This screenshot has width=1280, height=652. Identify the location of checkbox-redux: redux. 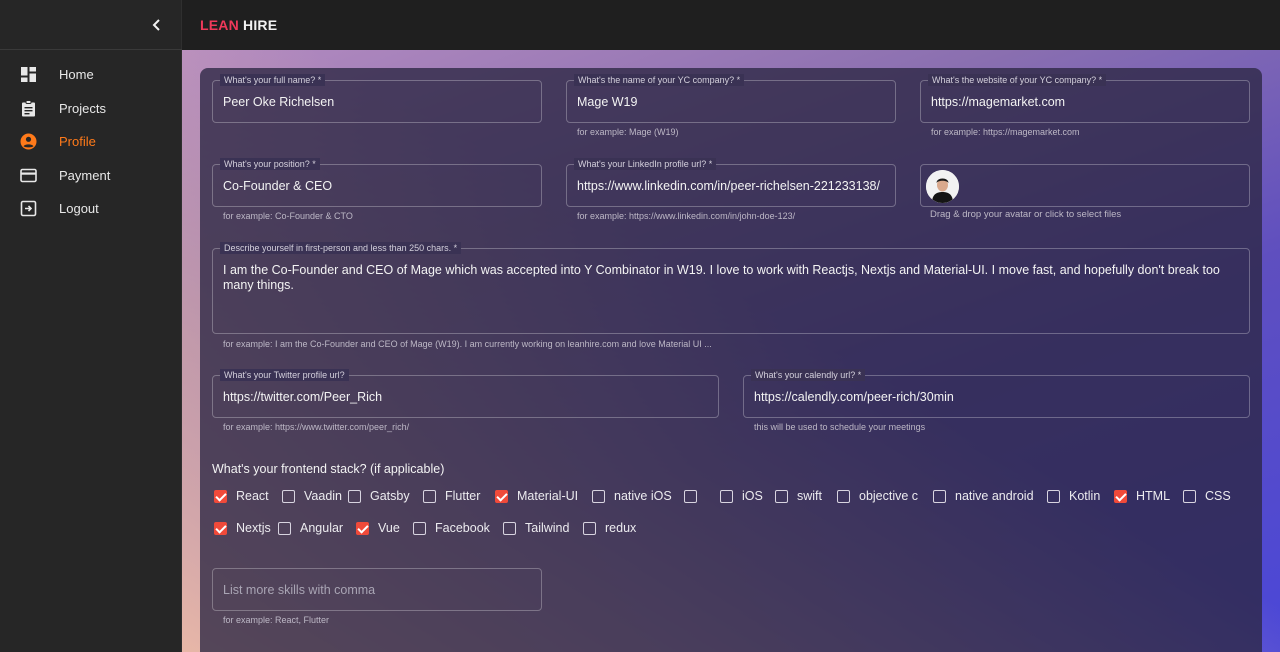
(609, 528).